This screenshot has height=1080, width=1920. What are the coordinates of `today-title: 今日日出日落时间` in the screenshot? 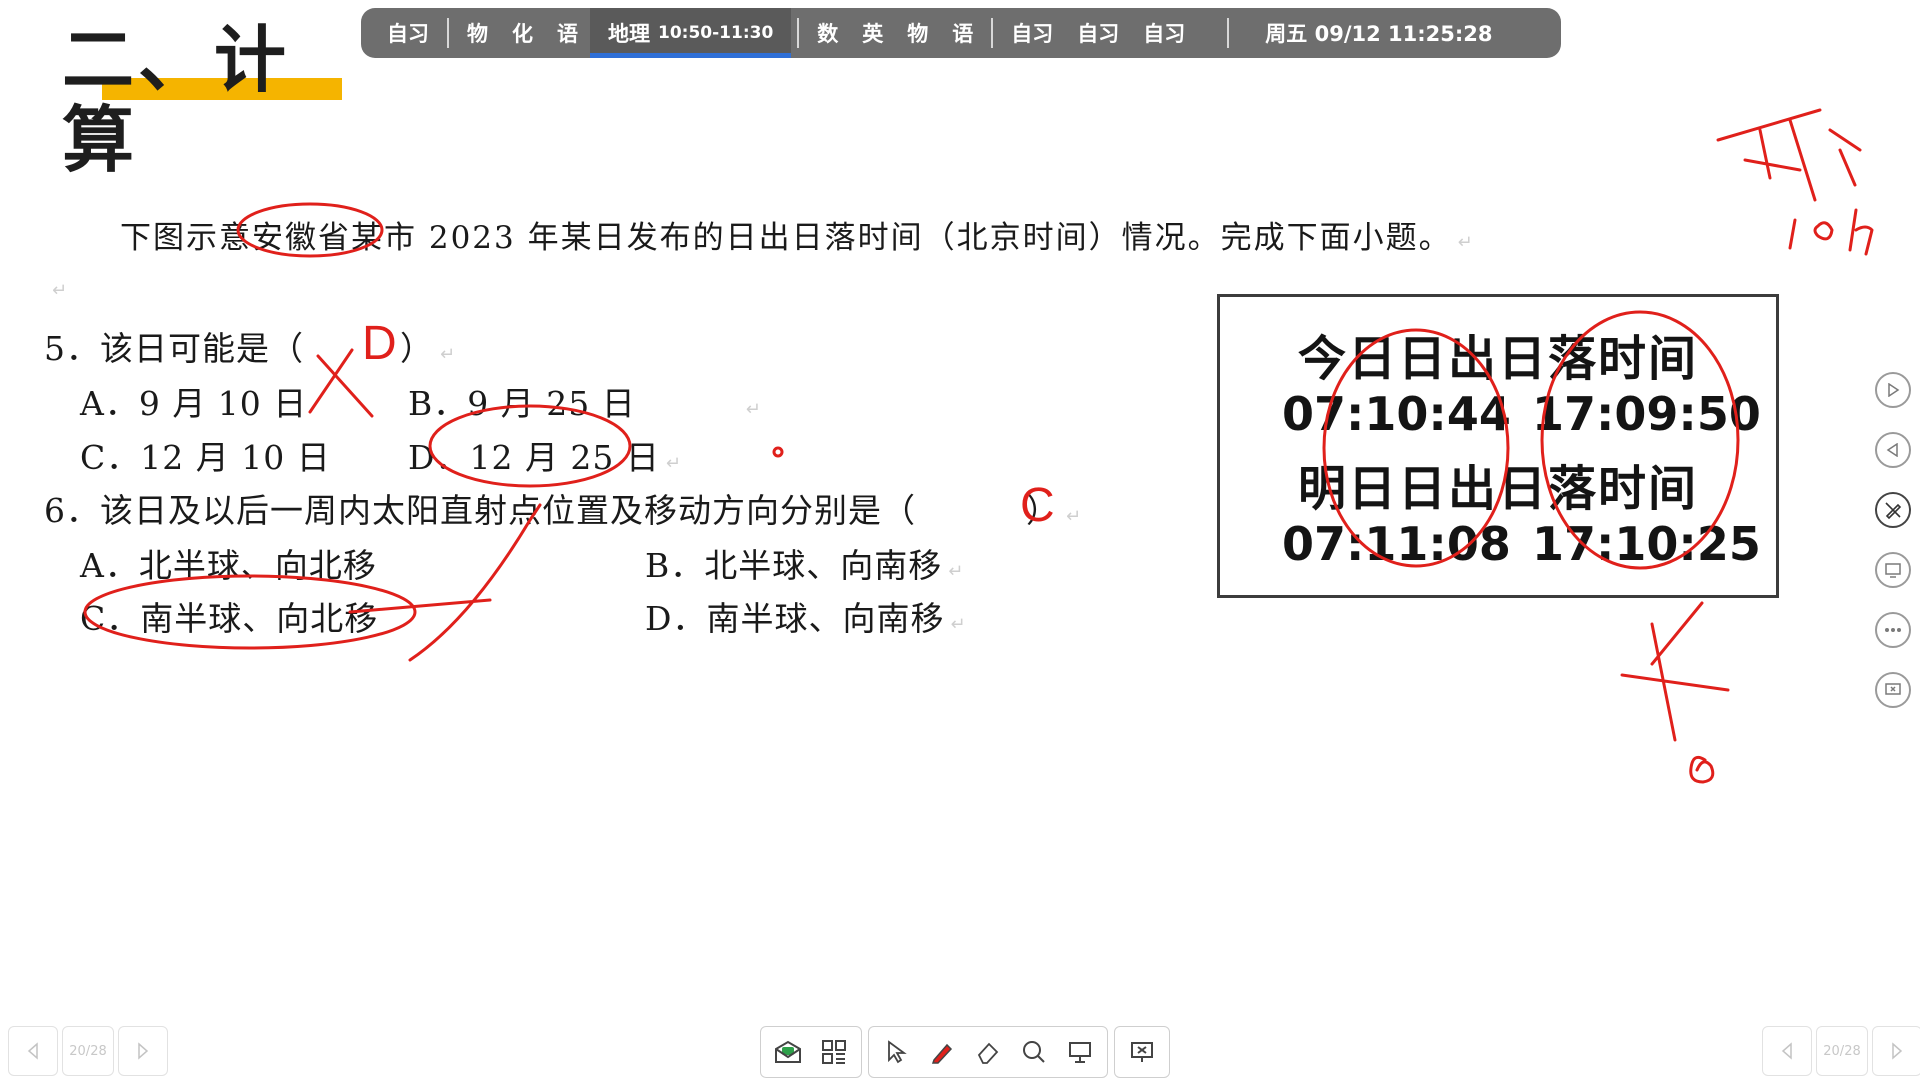 It's located at (1497, 359).